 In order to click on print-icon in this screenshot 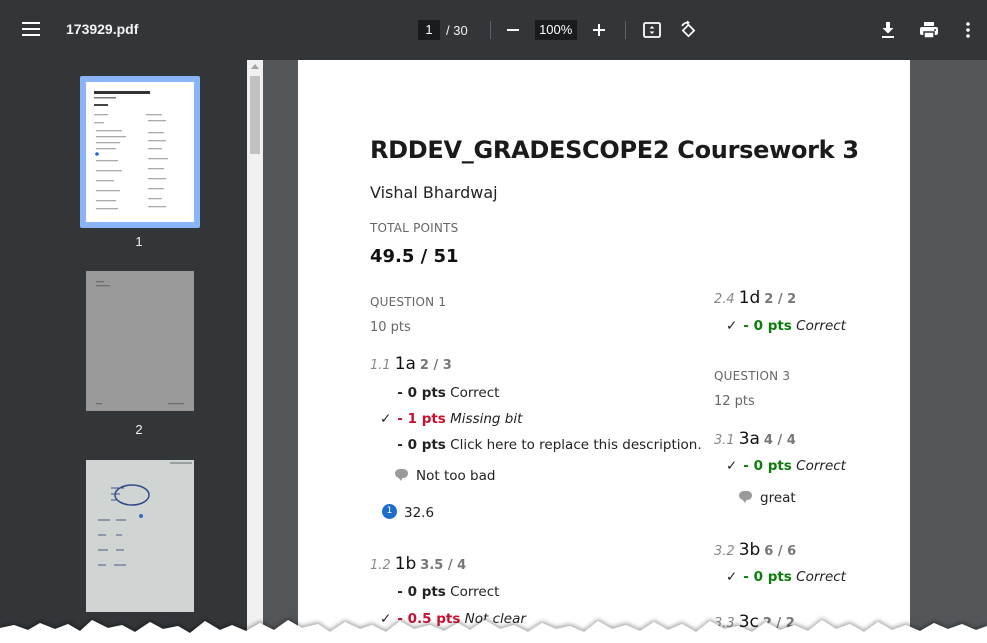, I will do `click(929, 30)`.